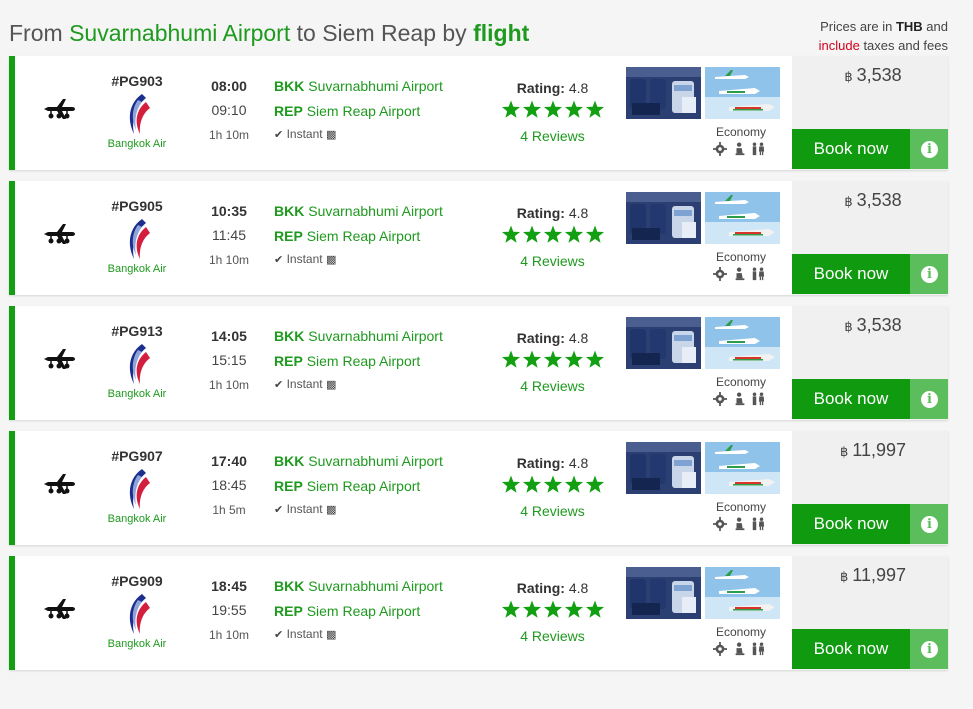  What do you see at coordinates (137, 456) in the screenshot?
I see `flight-number: #PG907` at bounding box center [137, 456].